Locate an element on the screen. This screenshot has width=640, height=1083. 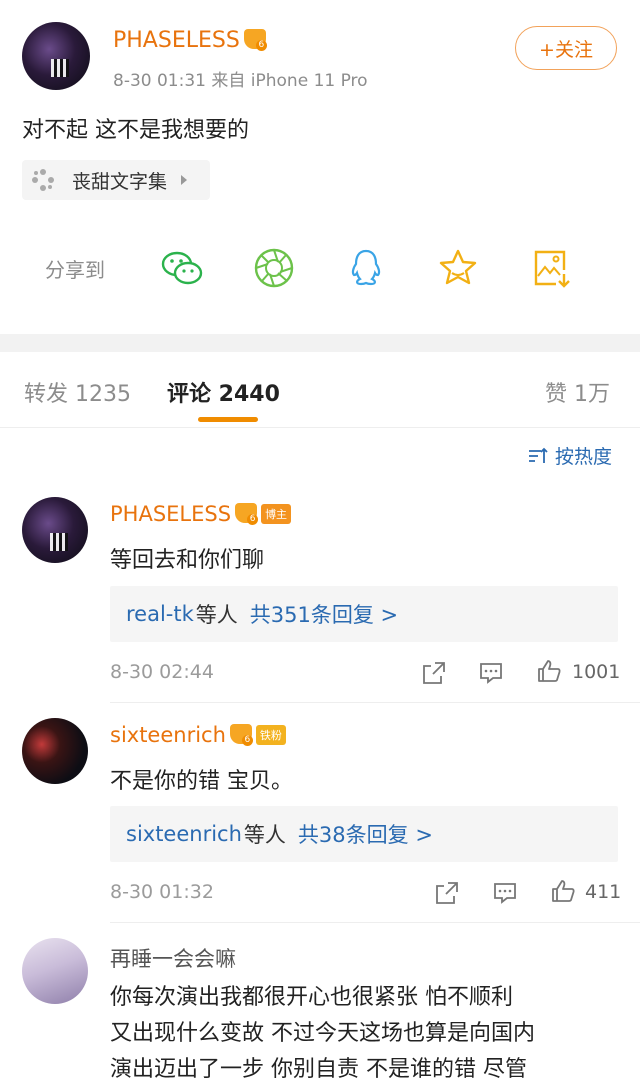
sort-label: 按热度 is located at coordinates (584, 457).